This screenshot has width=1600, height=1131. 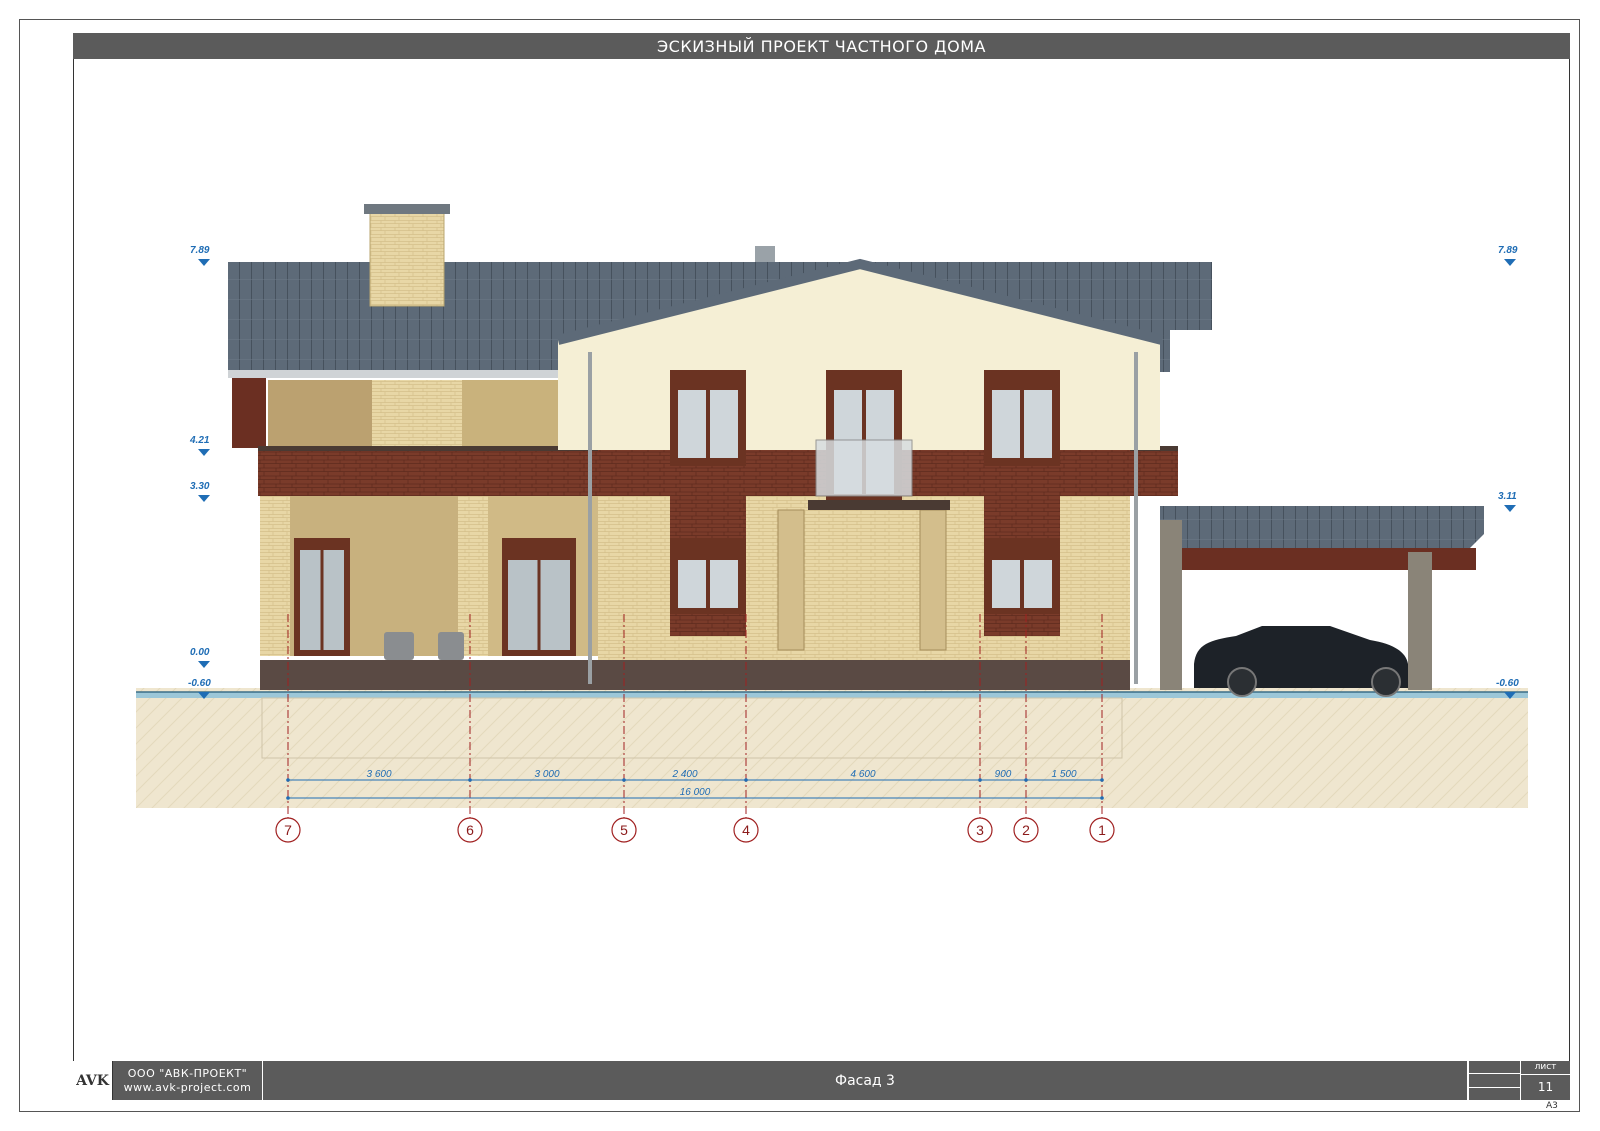 What do you see at coordinates (473, 576) in the screenshot?
I see `column-middle` at bounding box center [473, 576].